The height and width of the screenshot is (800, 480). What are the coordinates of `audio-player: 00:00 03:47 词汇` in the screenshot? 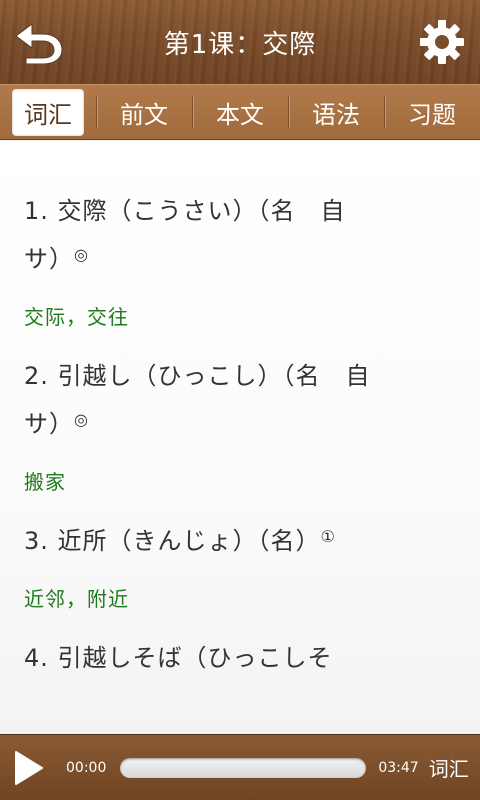 It's located at (240, 767).